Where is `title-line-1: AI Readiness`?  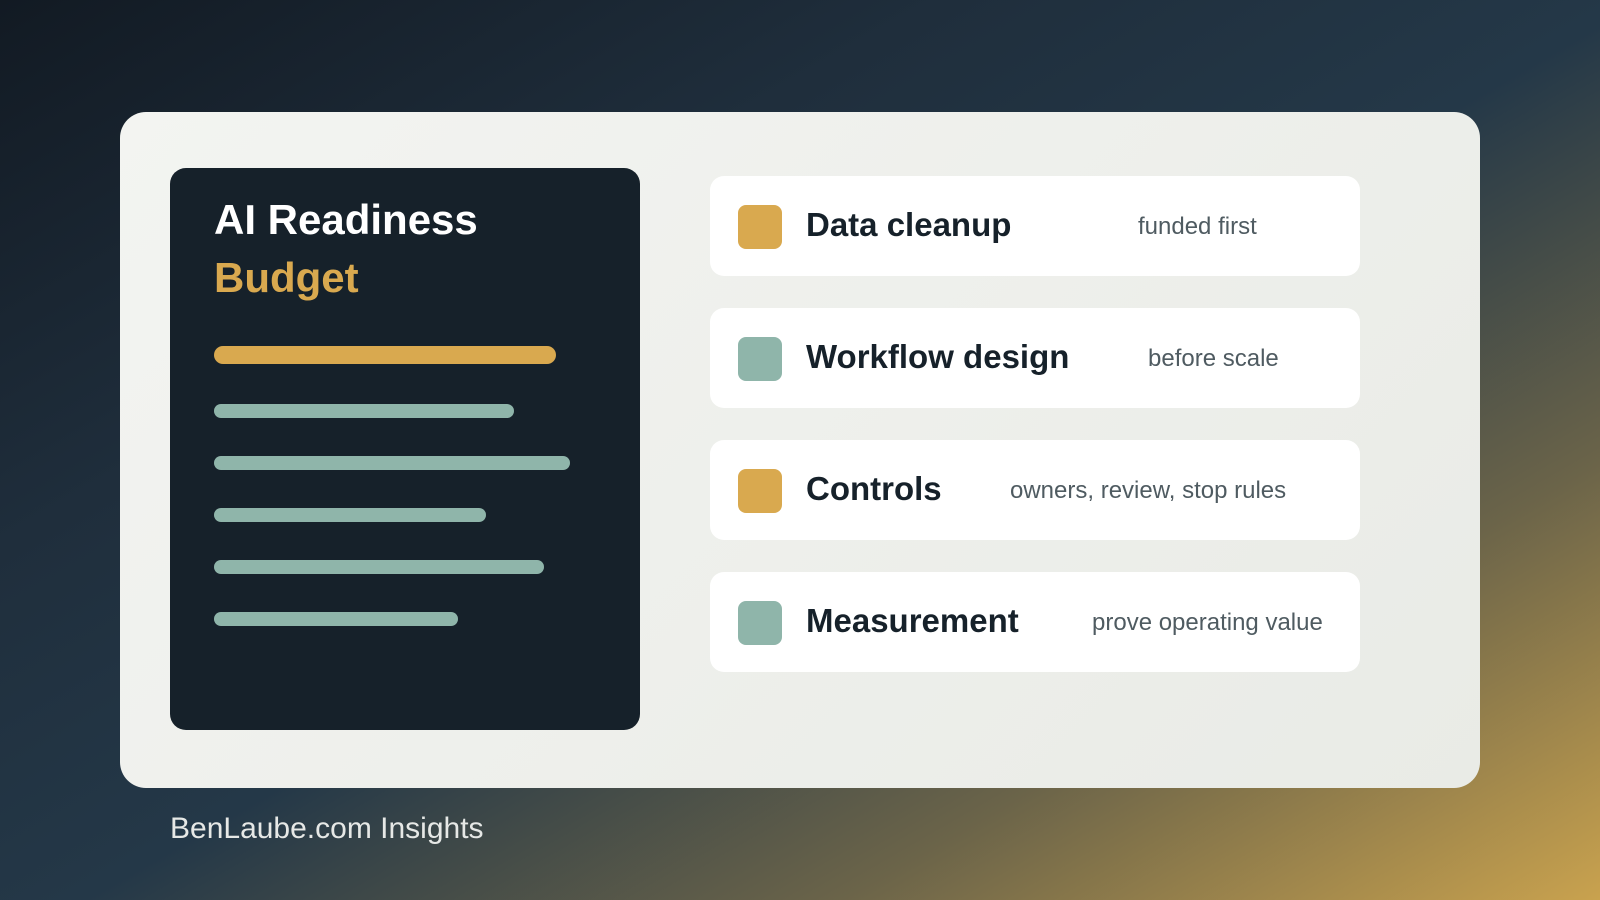 title-line-1: AI Readiness is located at coordinates (346, 219).